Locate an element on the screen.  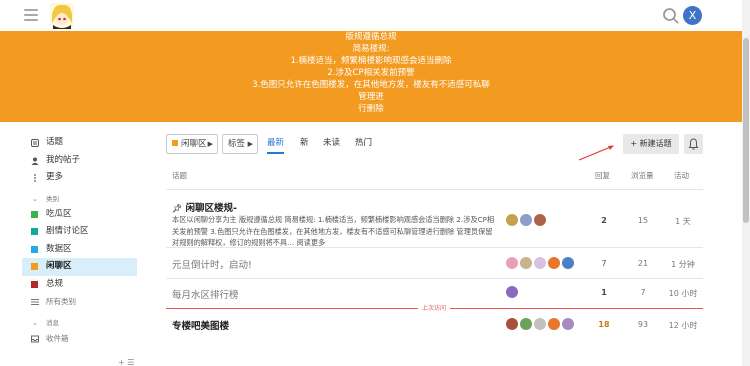
banner-line: 简易楼规: is located at coordinates (371, 49).